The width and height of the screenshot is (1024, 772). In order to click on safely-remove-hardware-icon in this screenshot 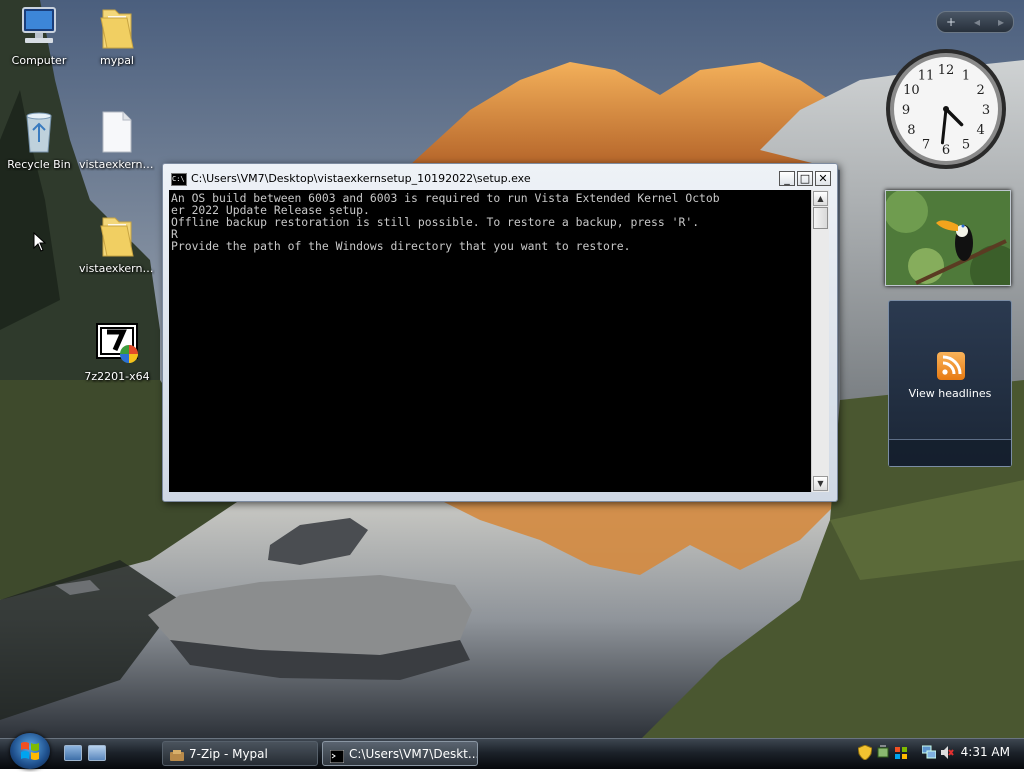, I will do `click(883, 752)`.